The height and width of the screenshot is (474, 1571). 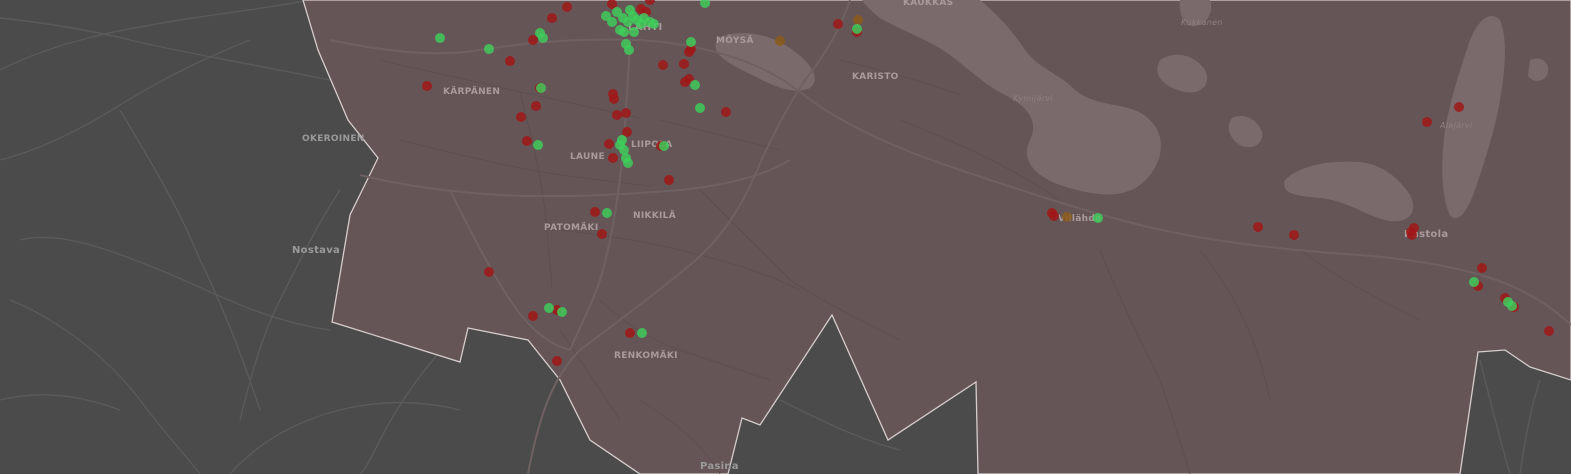 What do you see at coordinates (1033, 98) in the screenshot?
I see `label-kymijarvi: Kymijärvi` at bounding box center [1033, 98].